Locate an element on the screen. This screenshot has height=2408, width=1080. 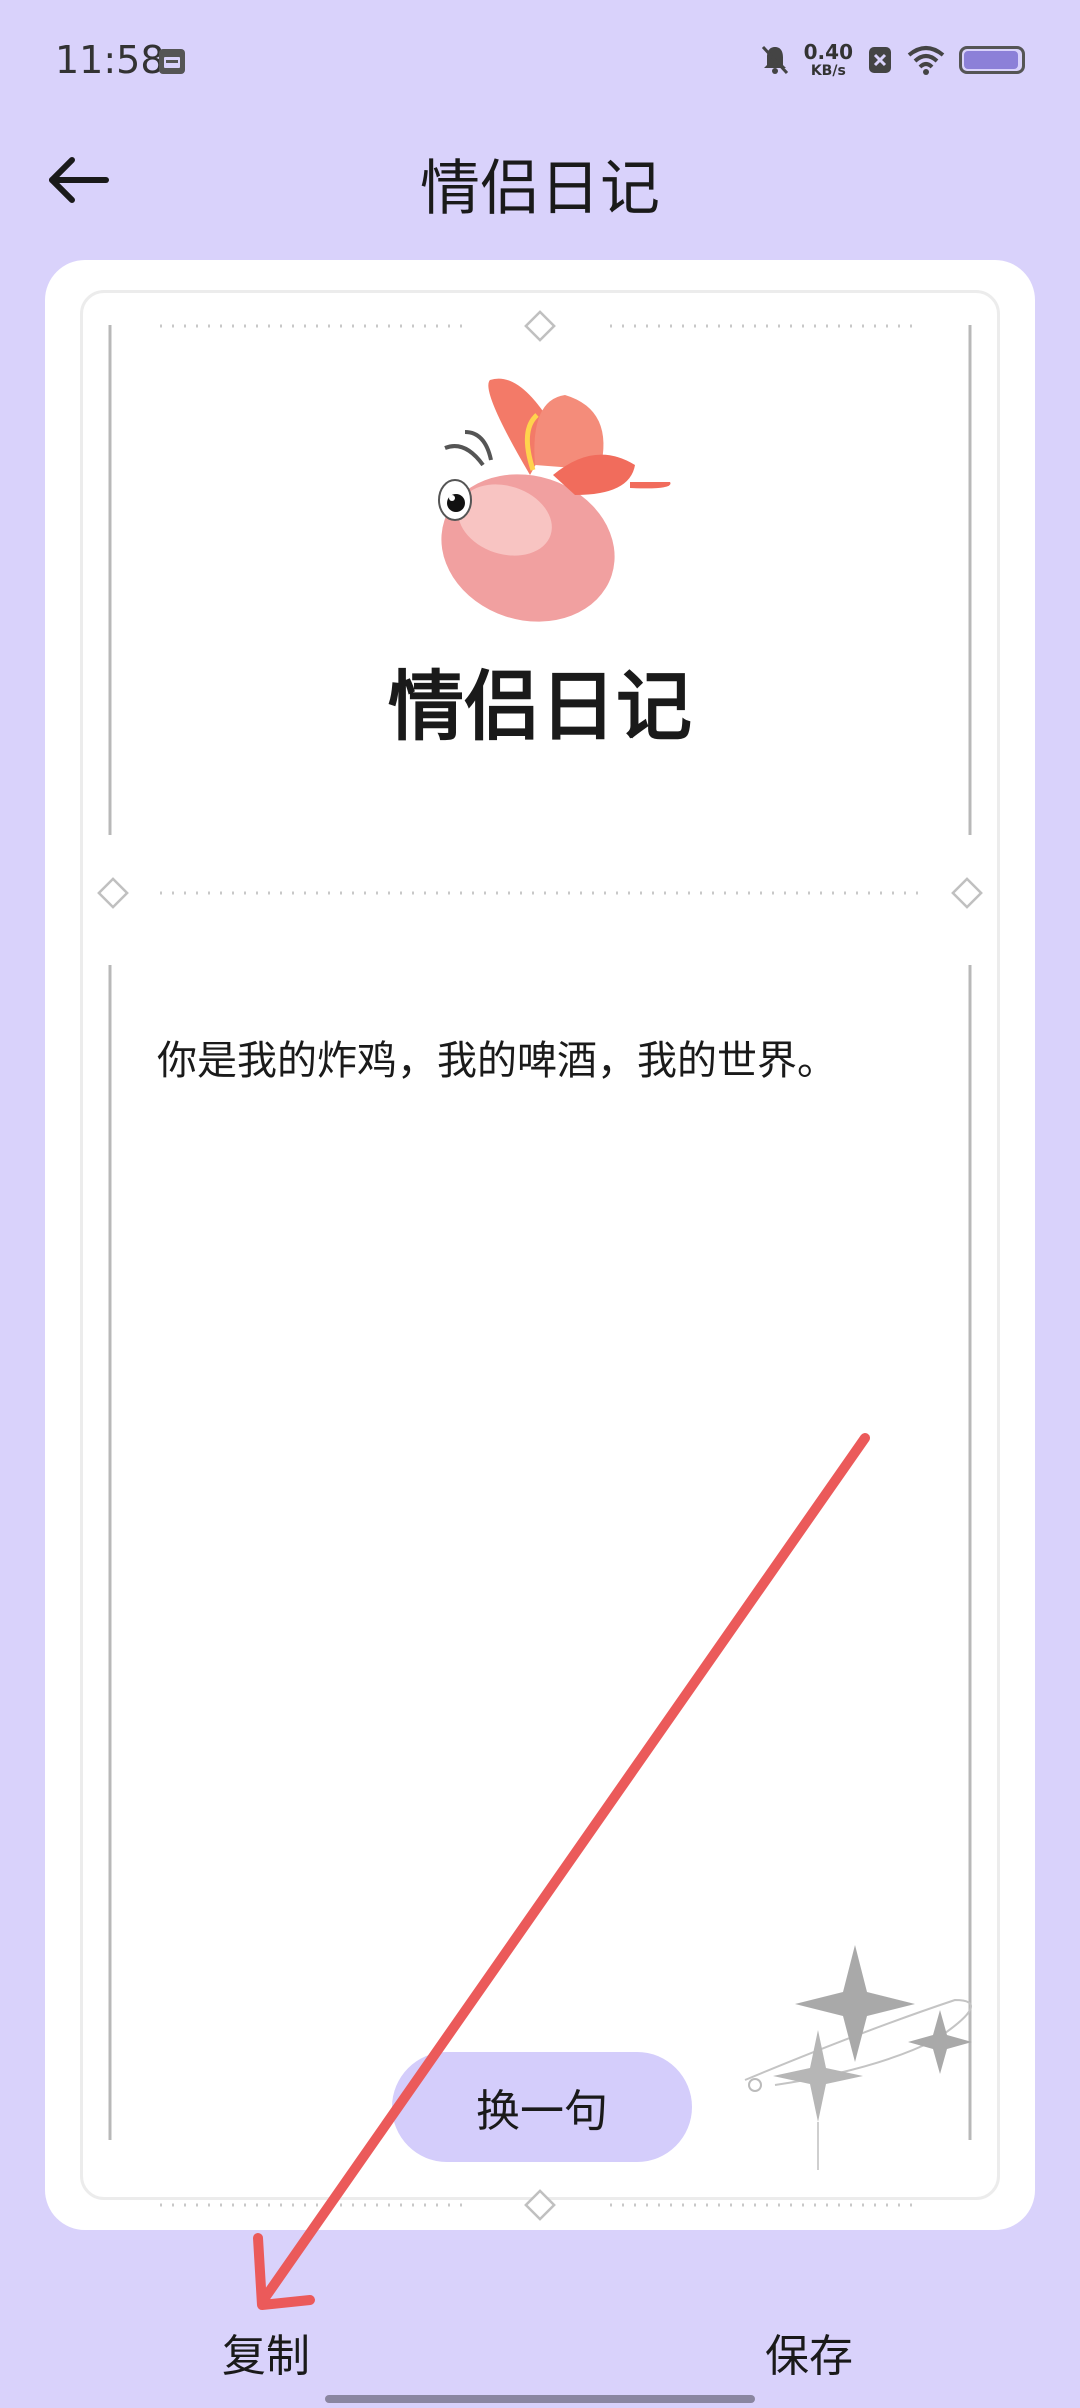
sparkle-icon is located at coordinates (858, 2057).